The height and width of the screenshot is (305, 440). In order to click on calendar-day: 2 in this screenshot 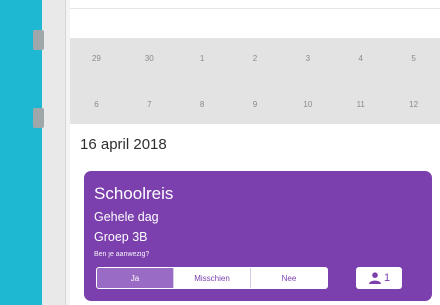, I will do `click(255, 58)`.